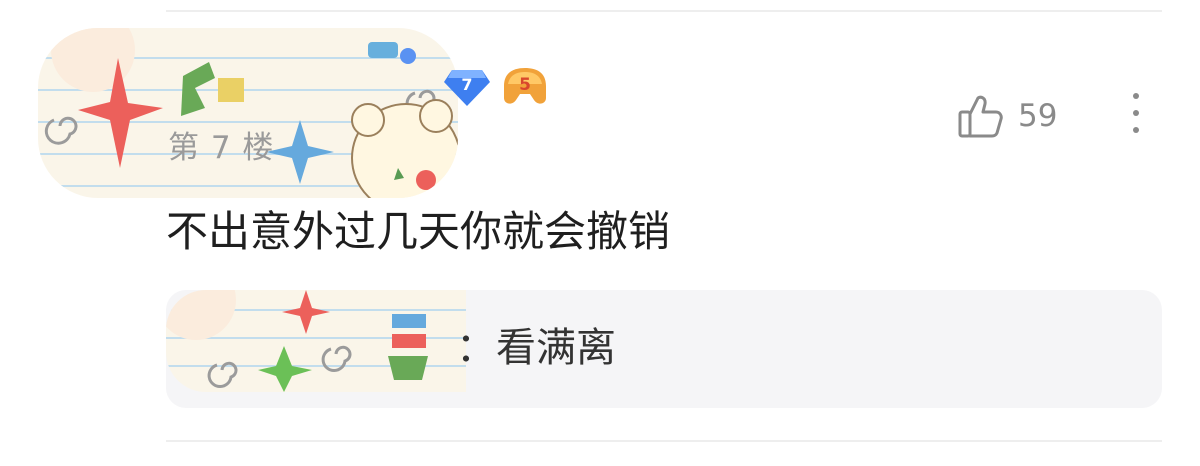 This screenshot has width=1200, height=466. I want to click on bottom-divider, so click(664, 441).